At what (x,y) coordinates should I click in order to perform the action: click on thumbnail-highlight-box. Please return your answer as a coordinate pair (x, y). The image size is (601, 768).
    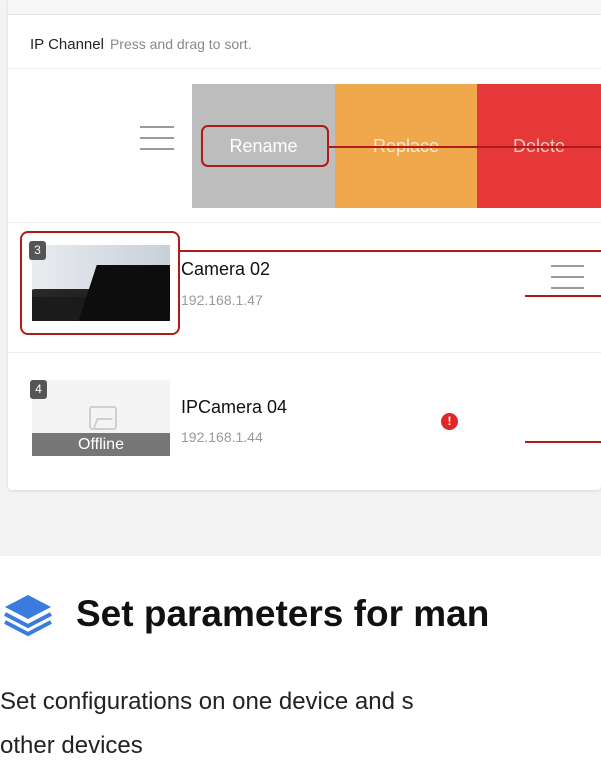
    Looking at the image, I should click on (100, 283).